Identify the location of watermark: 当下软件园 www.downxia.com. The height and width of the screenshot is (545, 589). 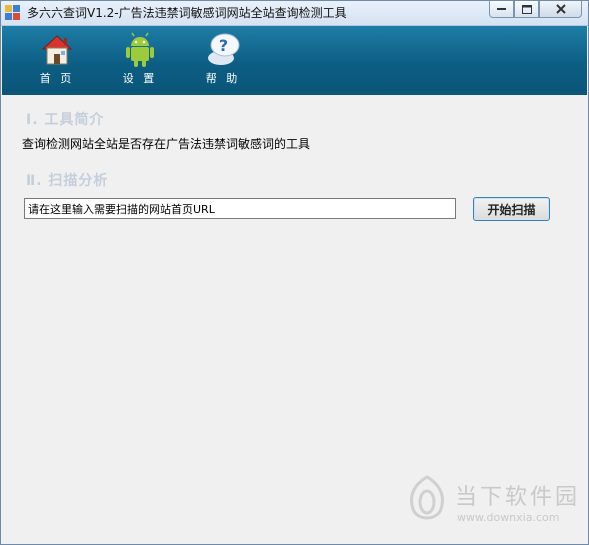
(492, 505).